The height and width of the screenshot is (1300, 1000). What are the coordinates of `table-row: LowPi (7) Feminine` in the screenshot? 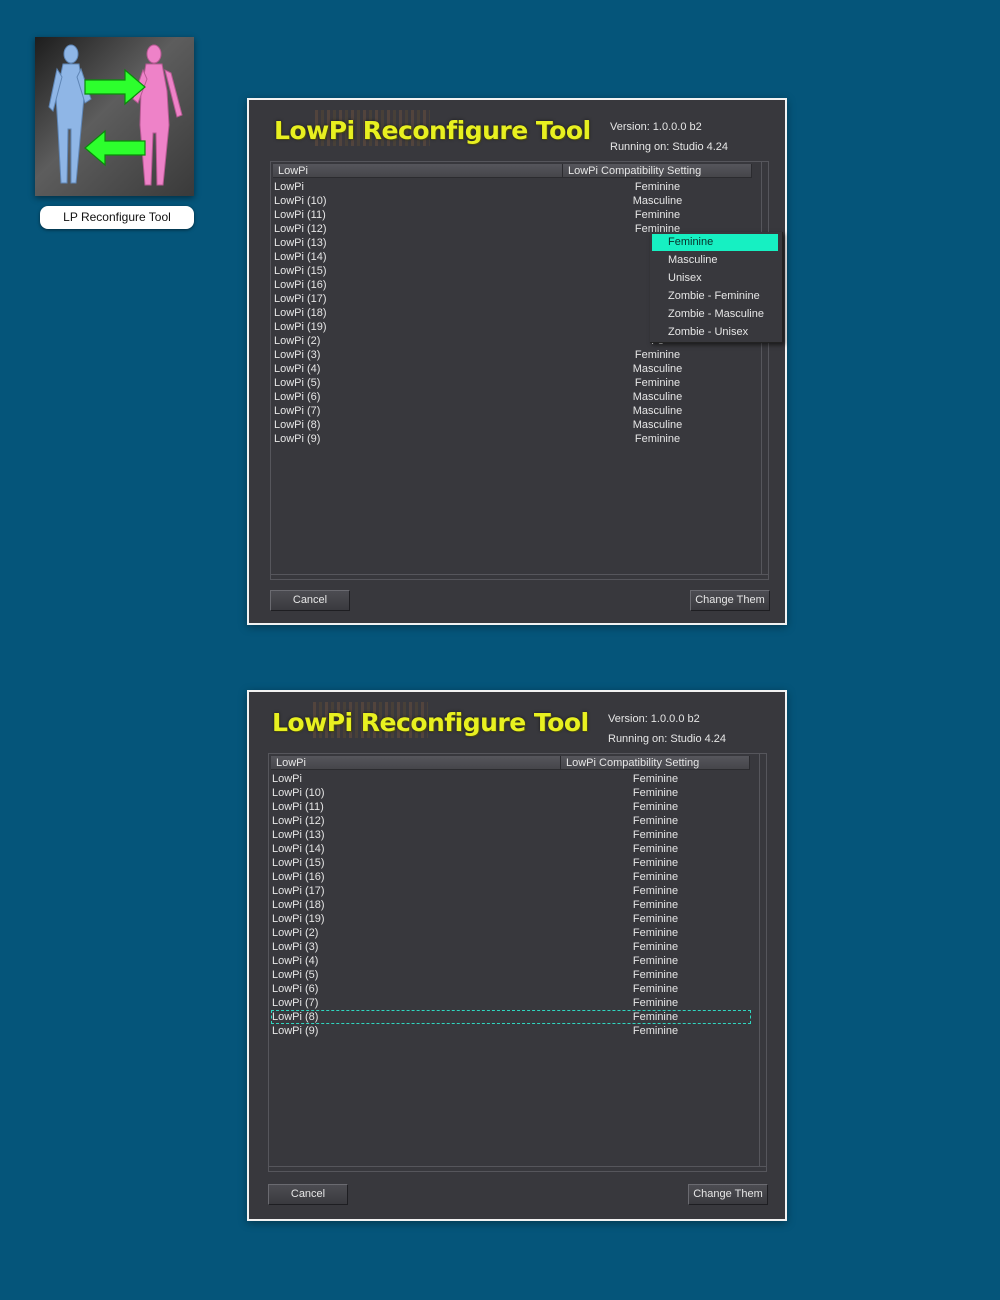 It's located at (511, 1003).